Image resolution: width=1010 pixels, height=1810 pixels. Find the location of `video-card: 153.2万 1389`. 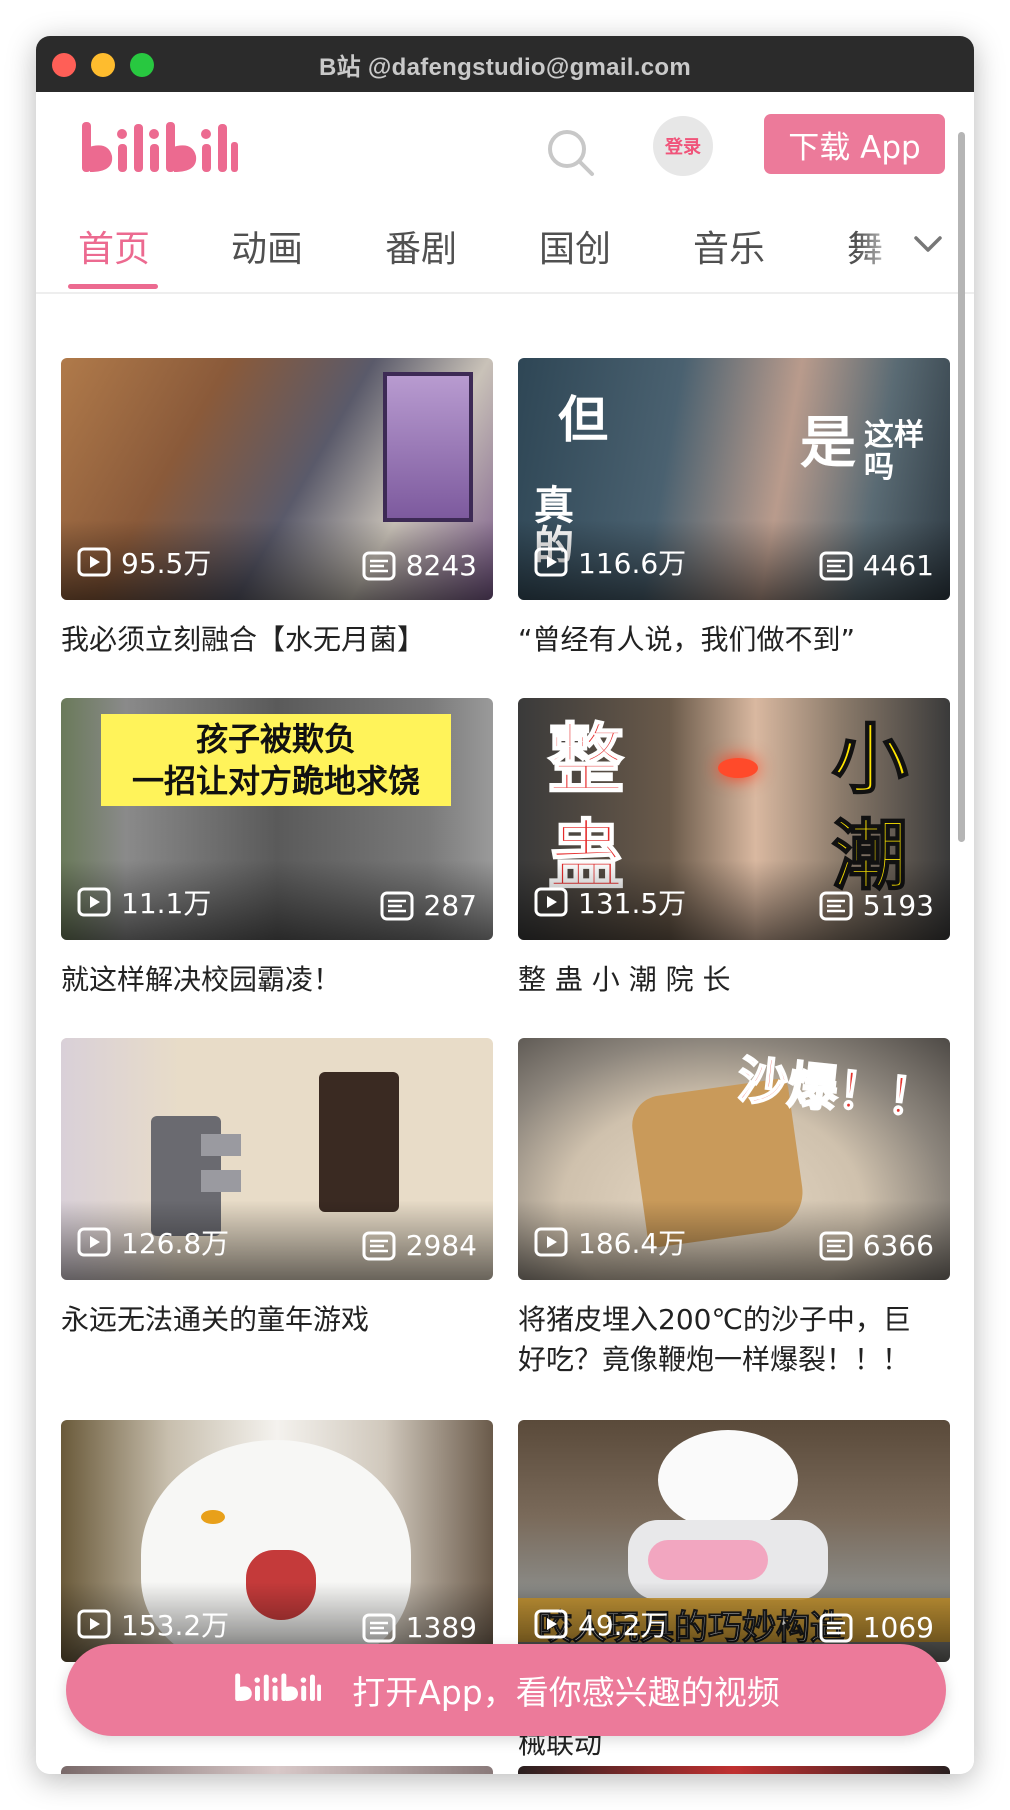

video-card: 153.2万 1389 is located at coordinates (277, 1551).